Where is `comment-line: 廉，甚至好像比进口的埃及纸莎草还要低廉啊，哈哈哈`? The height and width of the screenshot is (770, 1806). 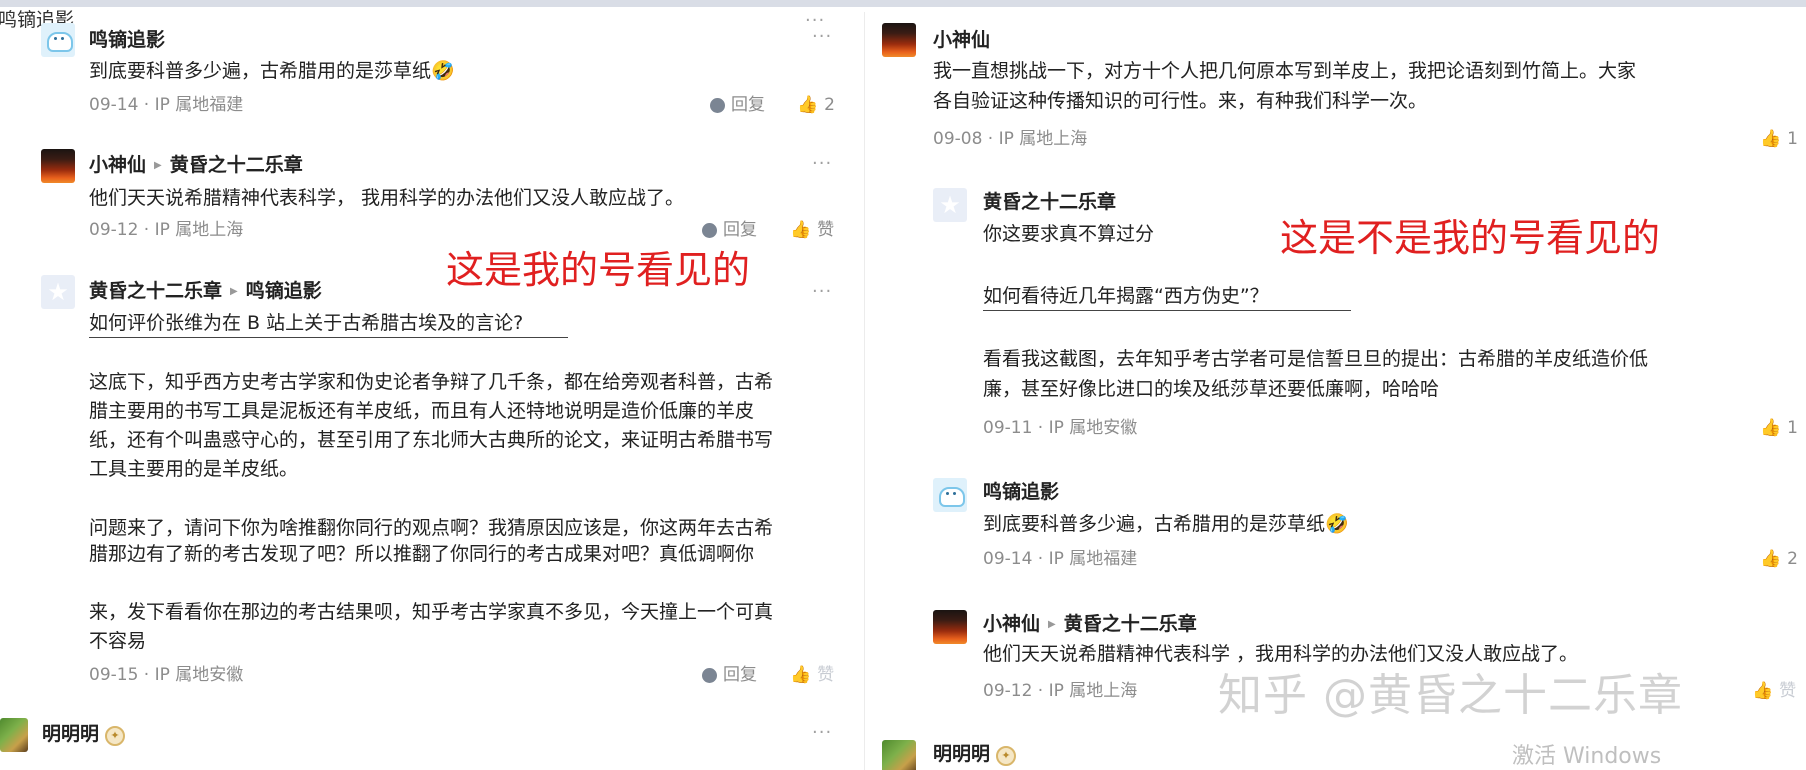 comment-line: 廉，甚至好像比进口的埃及纸莎草还要低廉啊，哈哈哈 is located at coordinates (1211, 389).